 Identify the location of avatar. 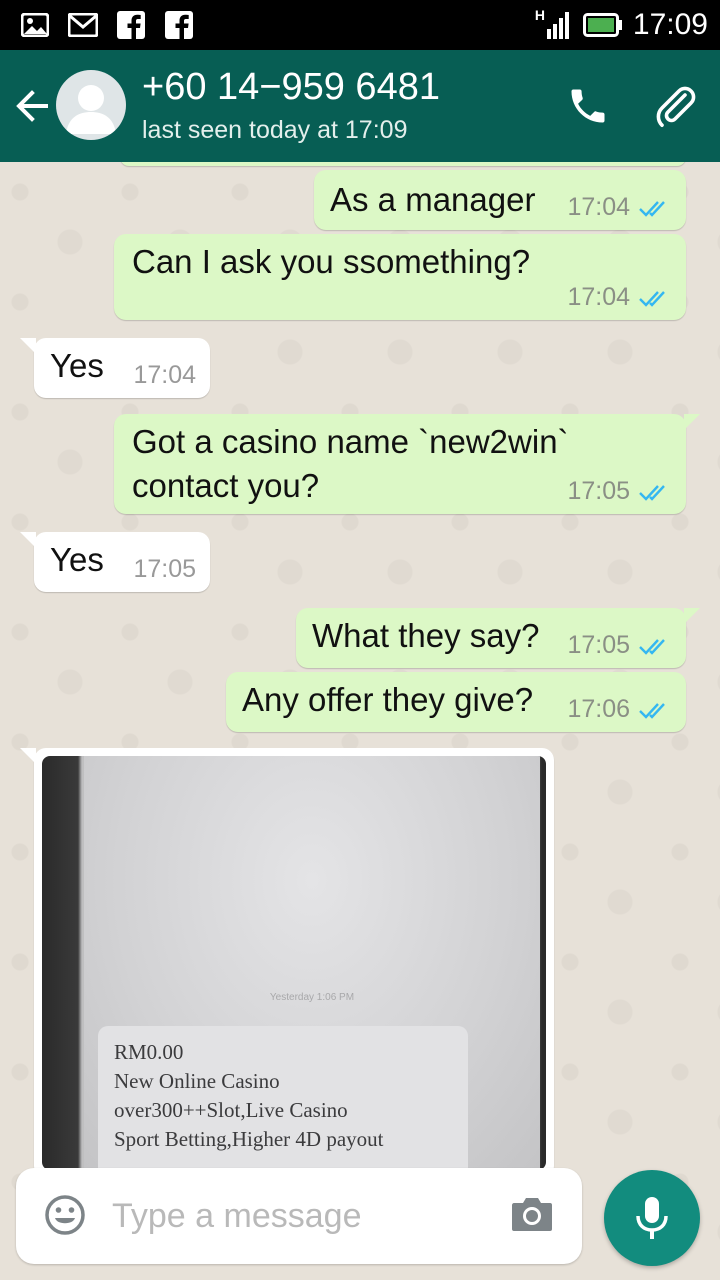
(91, 105).